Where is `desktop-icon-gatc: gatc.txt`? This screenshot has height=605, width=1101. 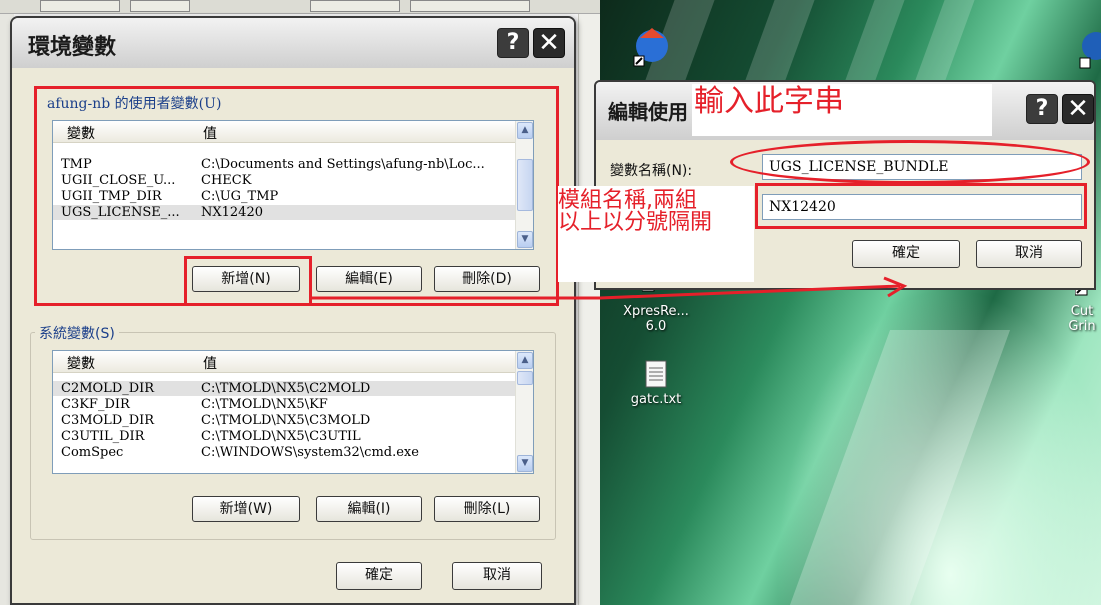
desktop-icon-gatc: gatc.txt is located at coordinates (656, 383).